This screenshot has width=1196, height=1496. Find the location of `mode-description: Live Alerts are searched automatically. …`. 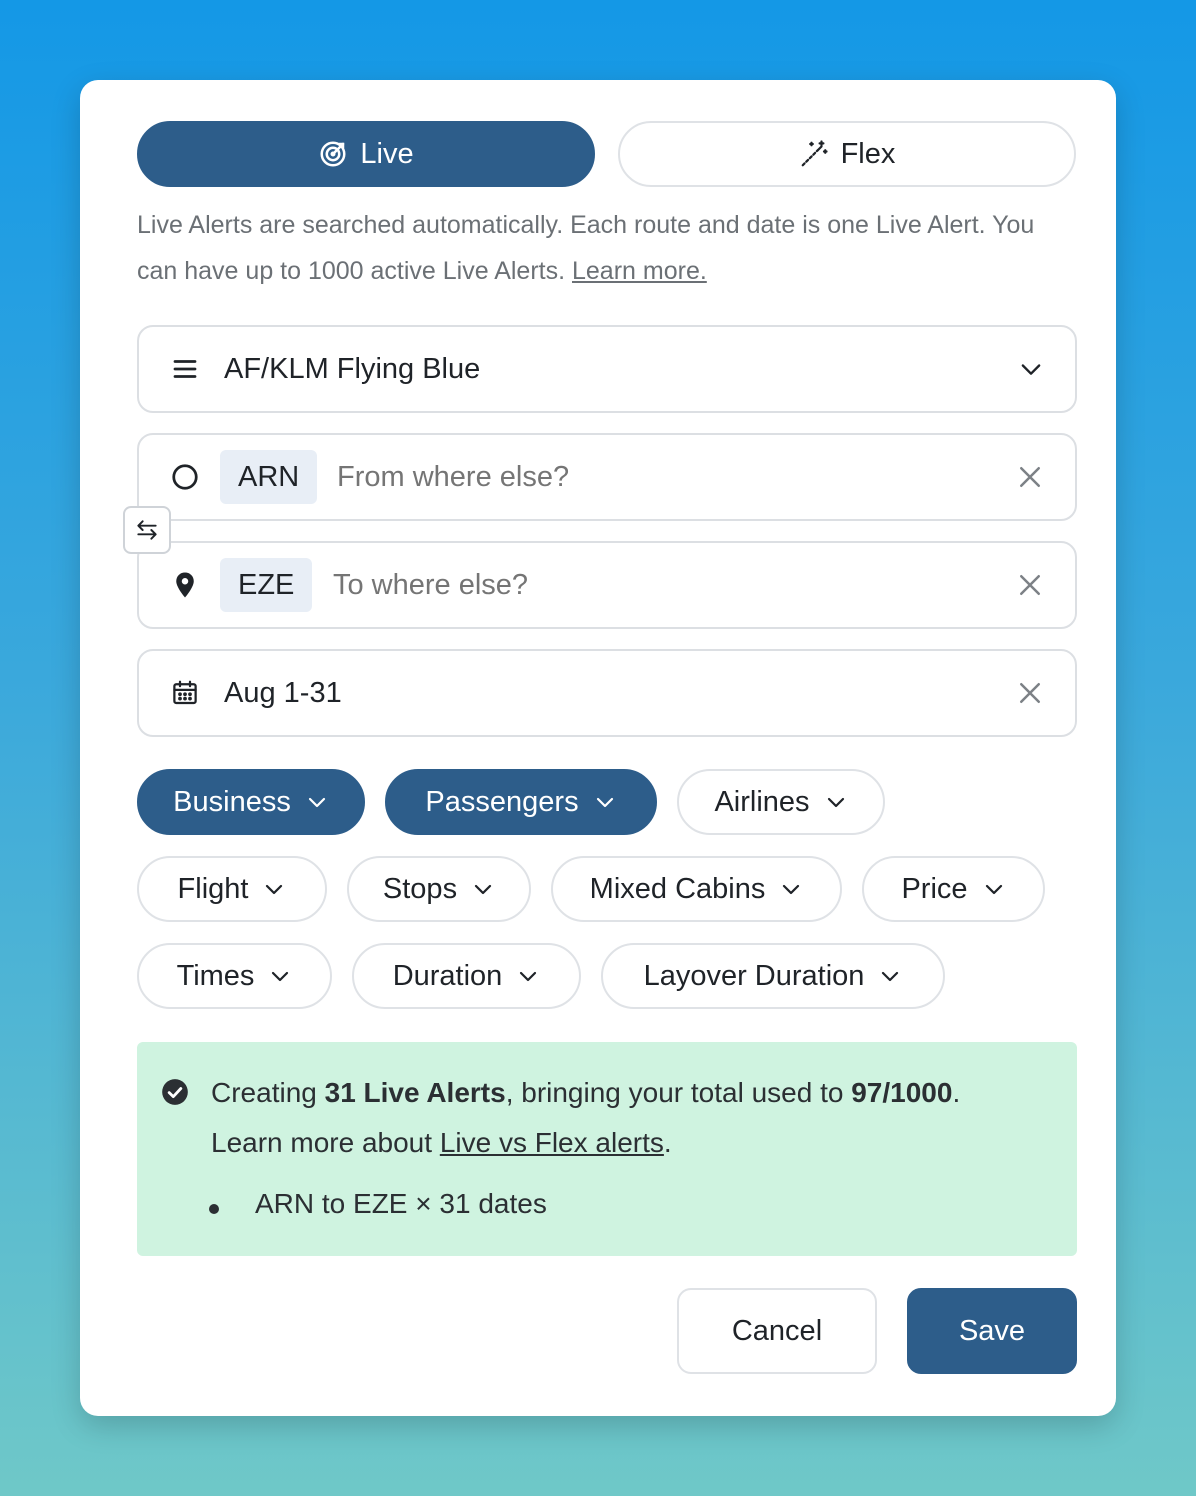

mode-description: Live Alerts are searched automatically. … is located at coordinates (597, 248).